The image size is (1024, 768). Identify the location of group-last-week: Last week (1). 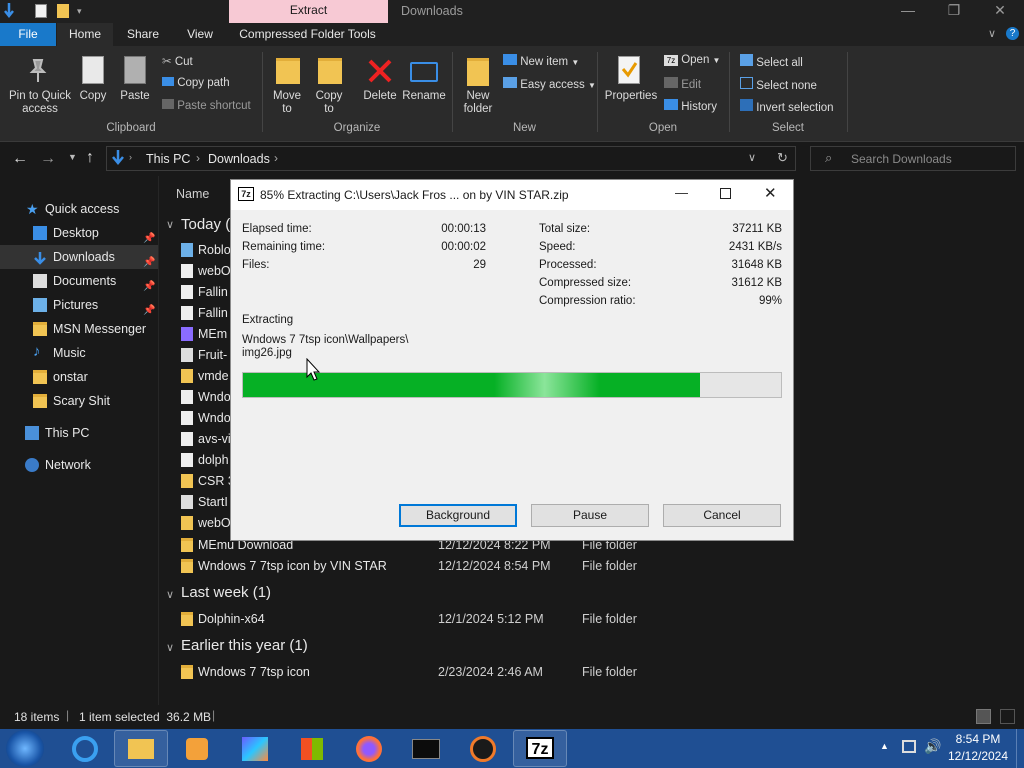
(226, 592).